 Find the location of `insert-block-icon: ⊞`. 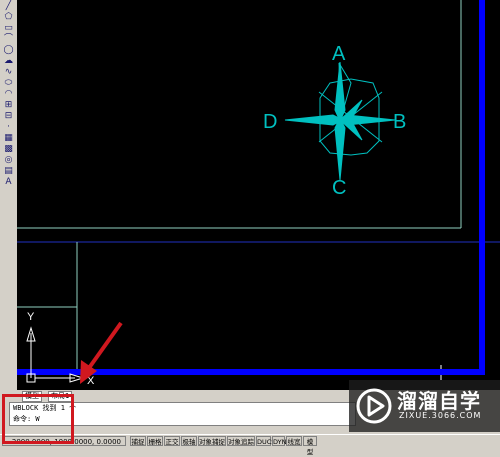

insert-block-icon: ⊞ is located at coordinates (8, 105).